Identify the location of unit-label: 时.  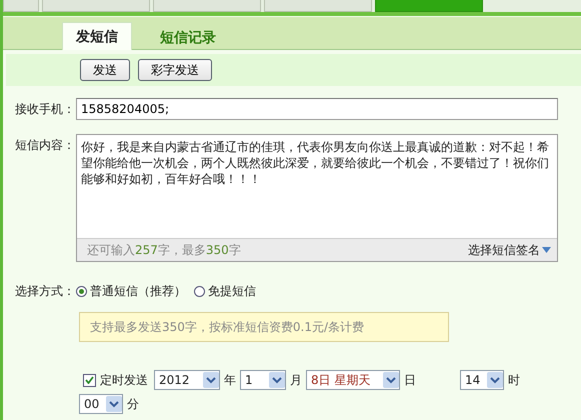
(514, 380).